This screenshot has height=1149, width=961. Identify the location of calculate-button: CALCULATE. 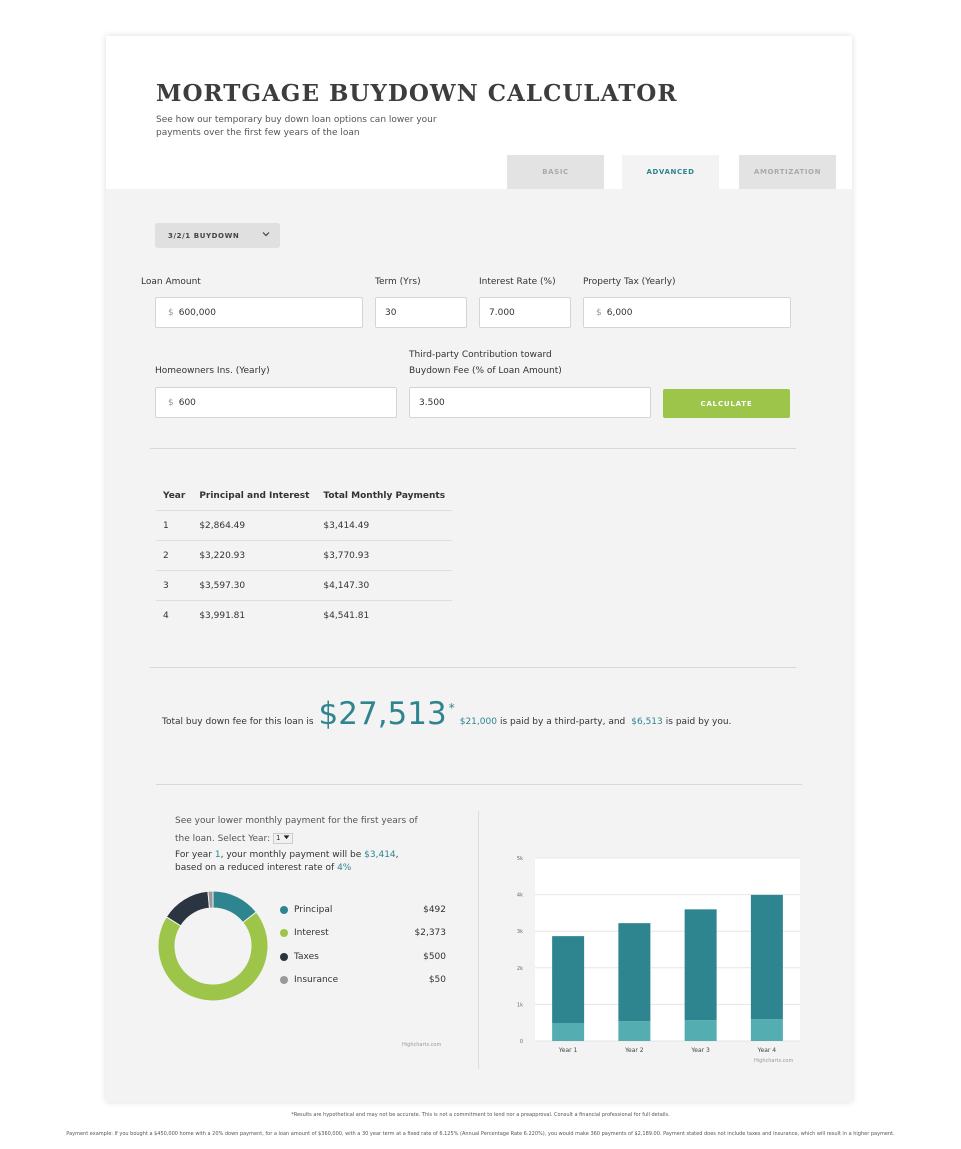
(726, 403).